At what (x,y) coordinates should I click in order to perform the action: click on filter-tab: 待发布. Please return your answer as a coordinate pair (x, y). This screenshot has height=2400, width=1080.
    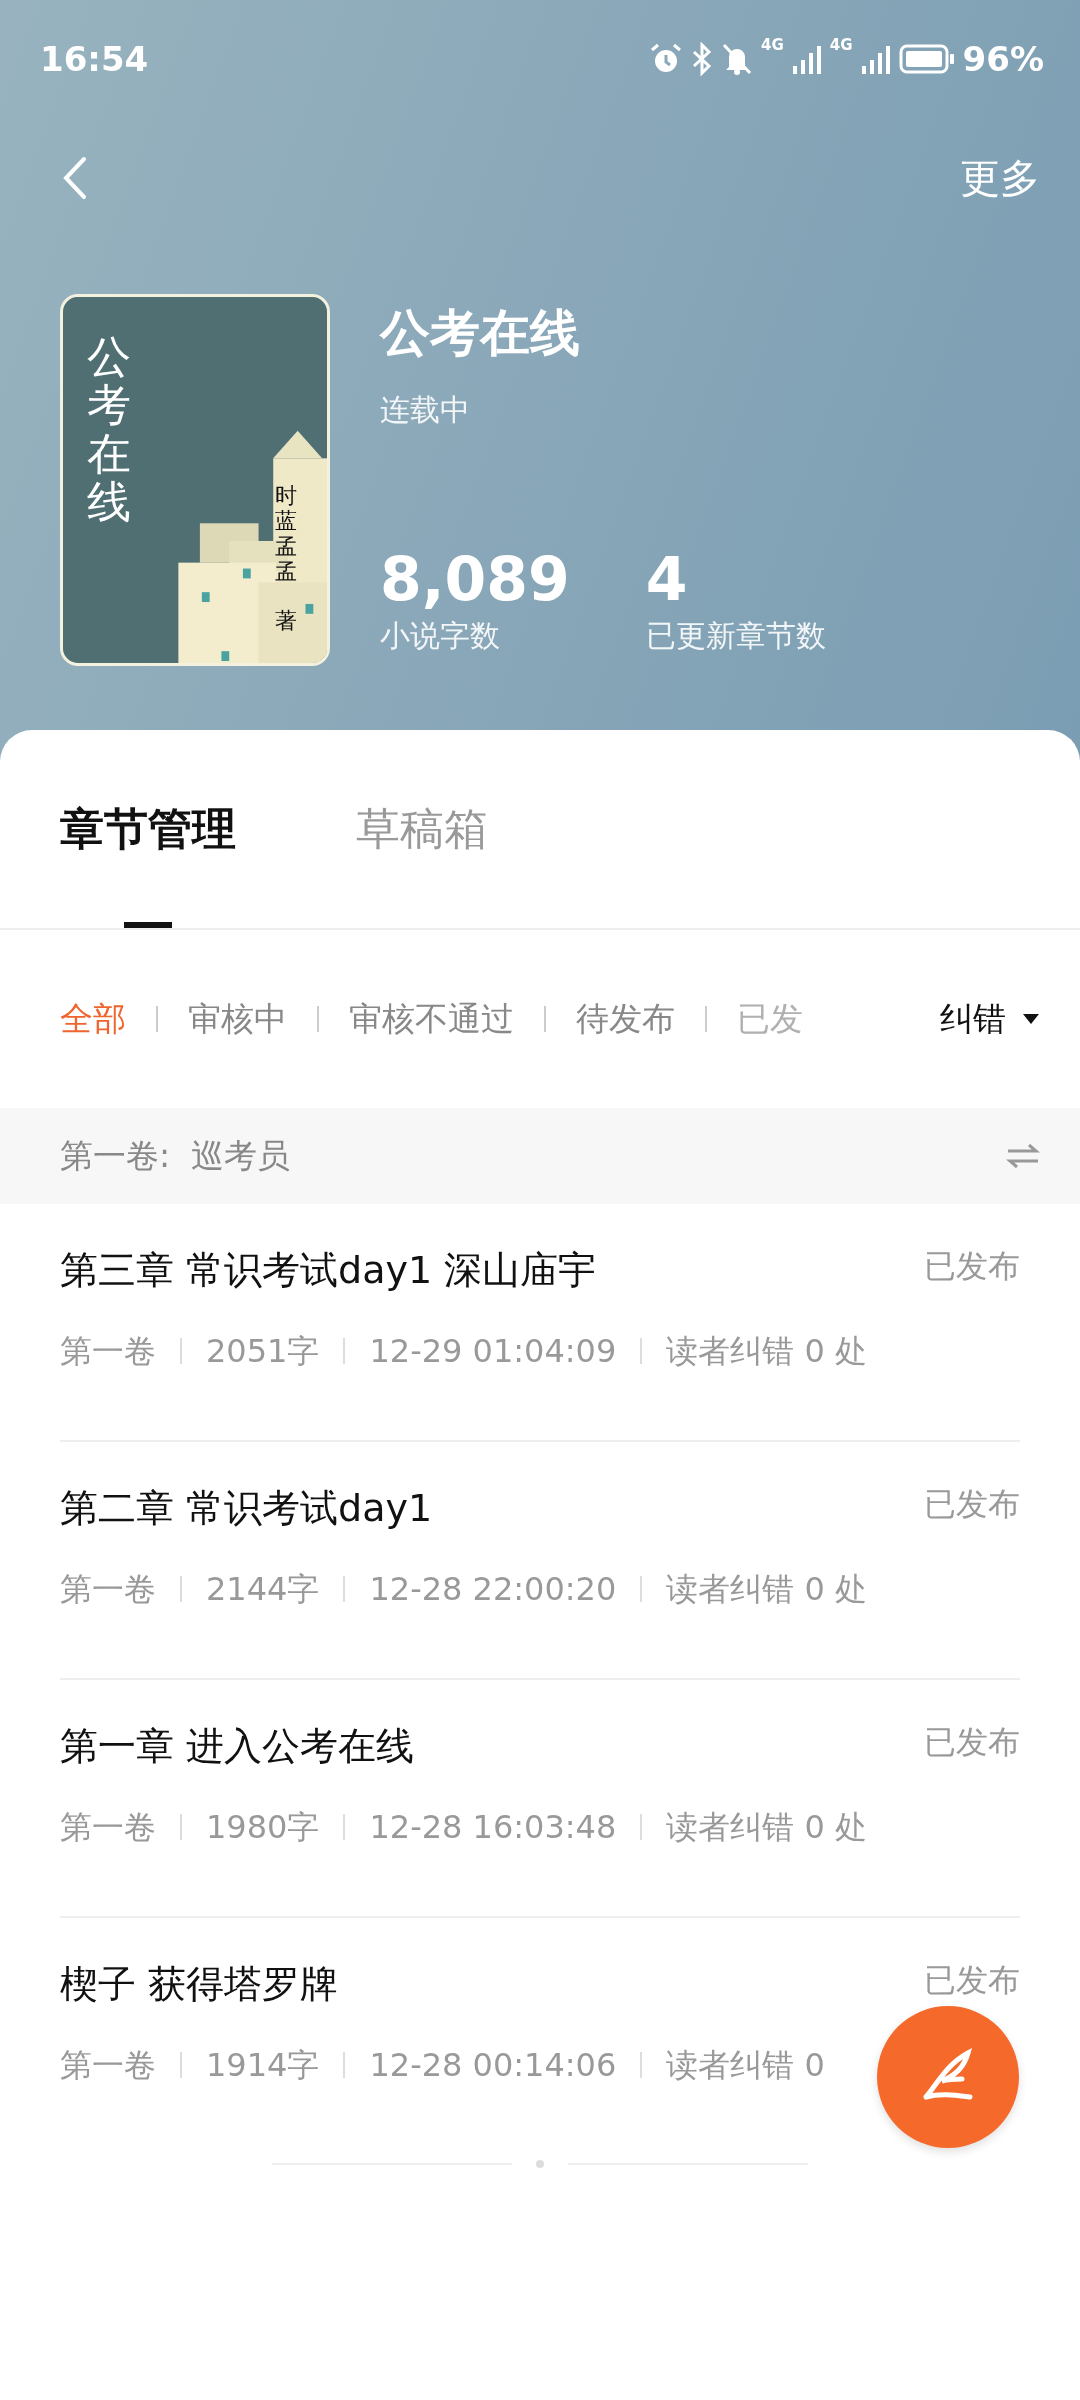
    Looking at the image, I should click on (625, 1019).